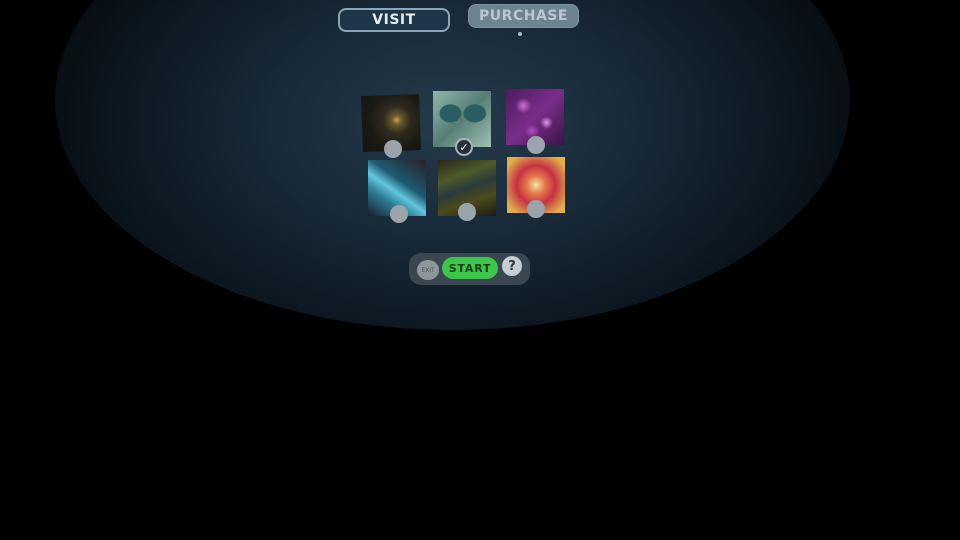 The height and width of the screenshot is (540, 960). I want to click on tab-indicator-dot, so click(520, 34).